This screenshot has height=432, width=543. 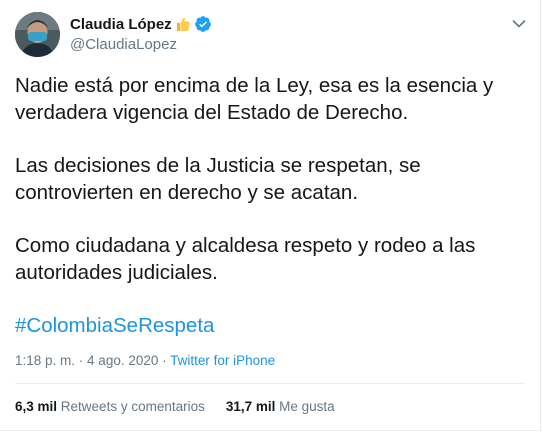 What do you see at coordinates (132, 406) in the screenshot?
I see `retweets-label: Retweets y comentarios` at bounding box center [132, 406].